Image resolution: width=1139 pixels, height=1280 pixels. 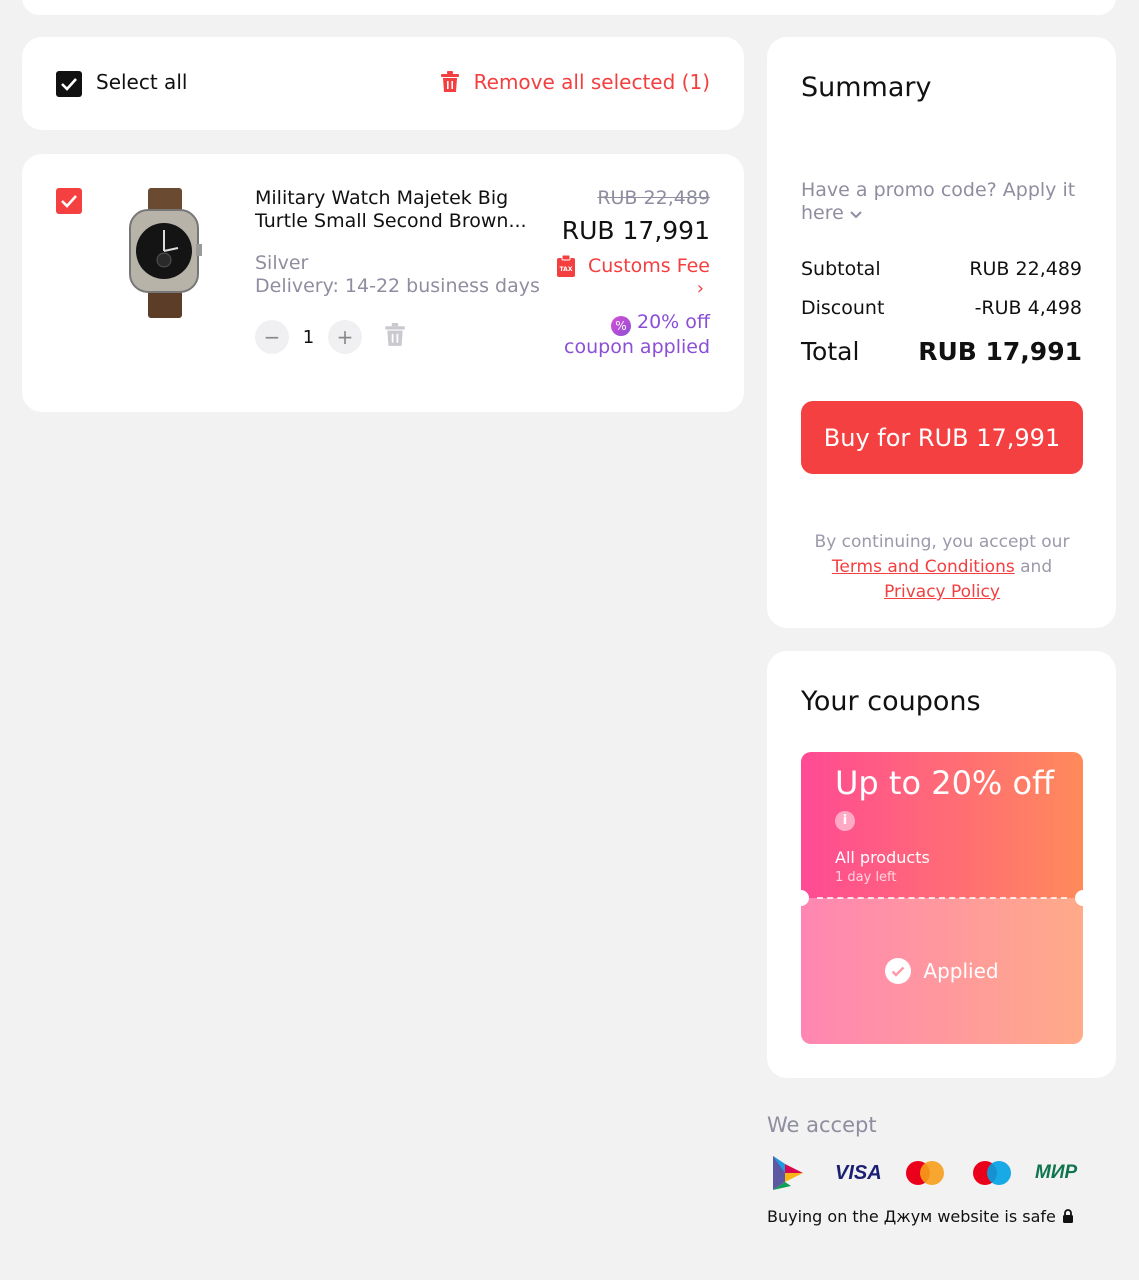 What do you see at coordinates (830, 351) in the screenshot?
I see `total-label: Total` at bounding box center [830, 351].